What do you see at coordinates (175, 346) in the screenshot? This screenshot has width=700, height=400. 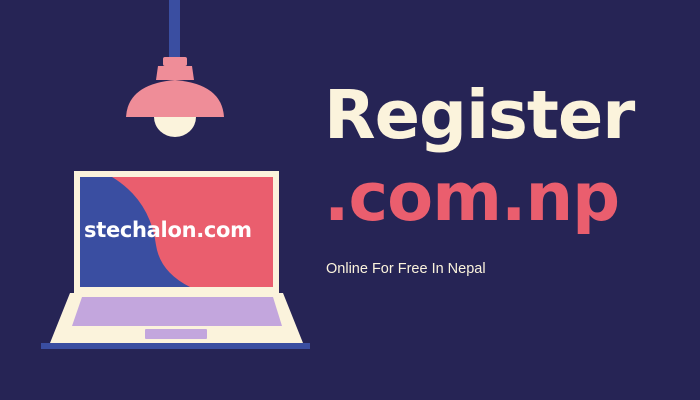 I see `laptop-front-edge` at bounding box center [175, 346].